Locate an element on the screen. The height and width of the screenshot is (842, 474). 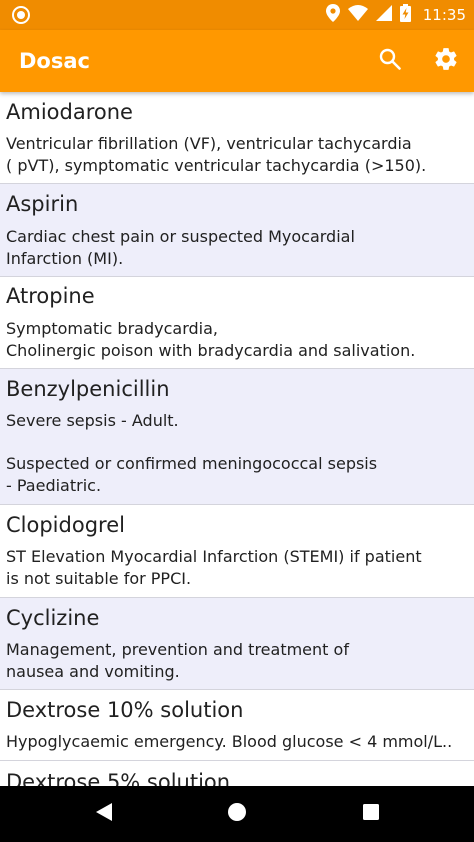
home-icon is located at coordinates (237, 814).